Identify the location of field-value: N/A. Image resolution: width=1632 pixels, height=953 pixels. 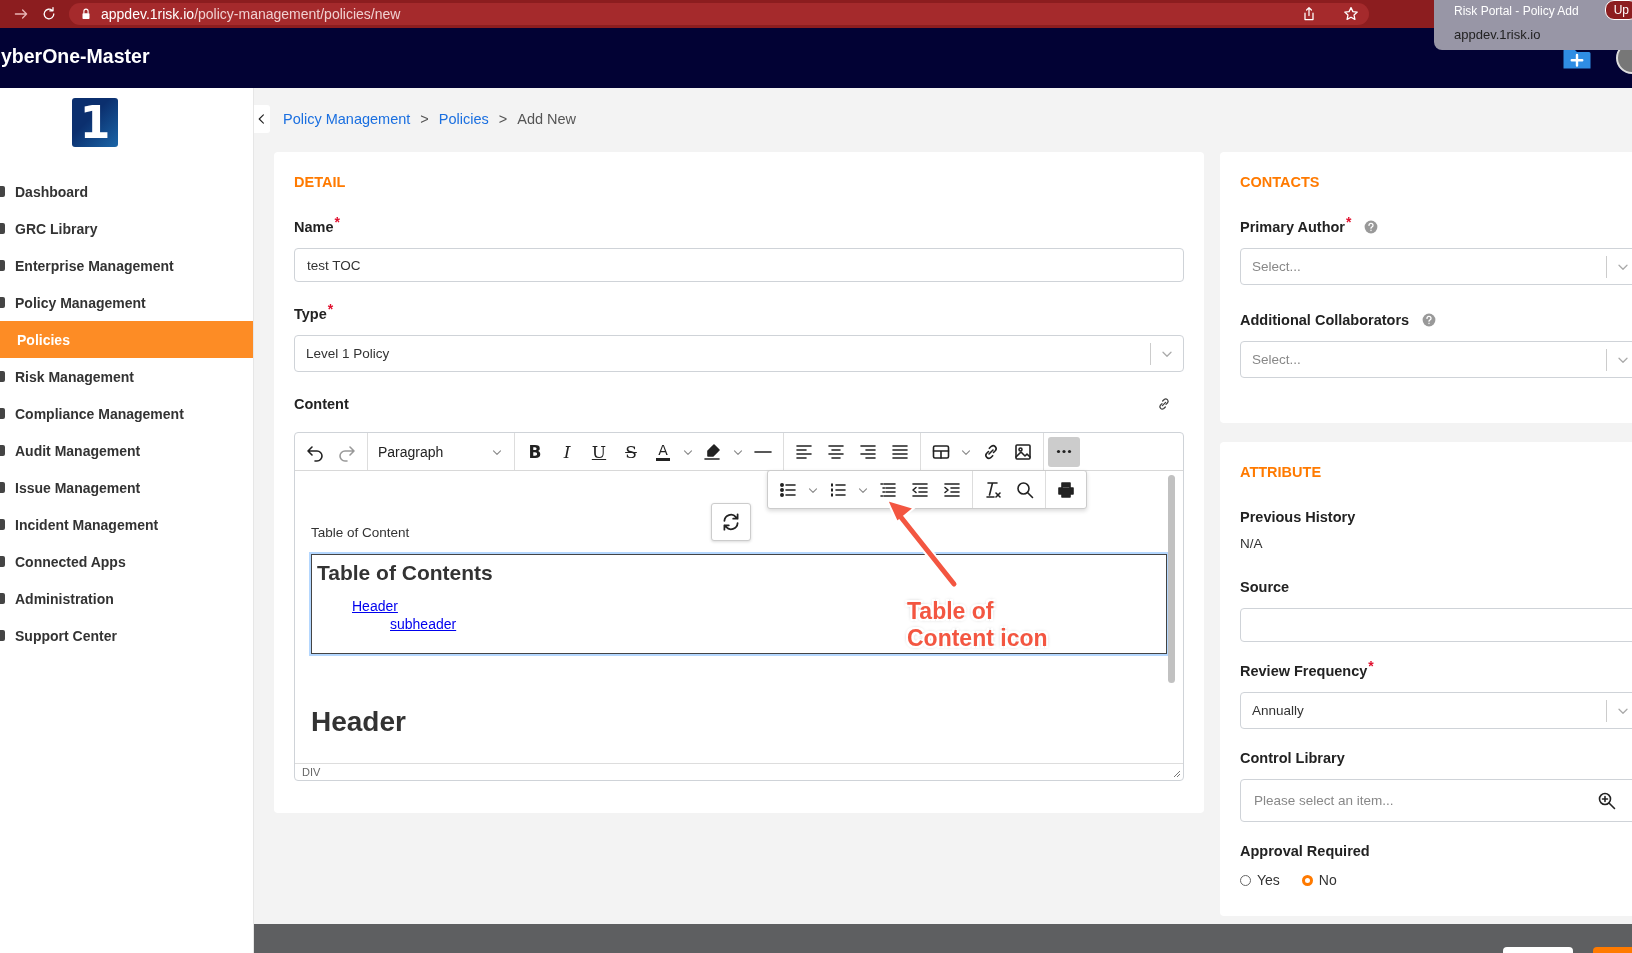
(1252, 543).